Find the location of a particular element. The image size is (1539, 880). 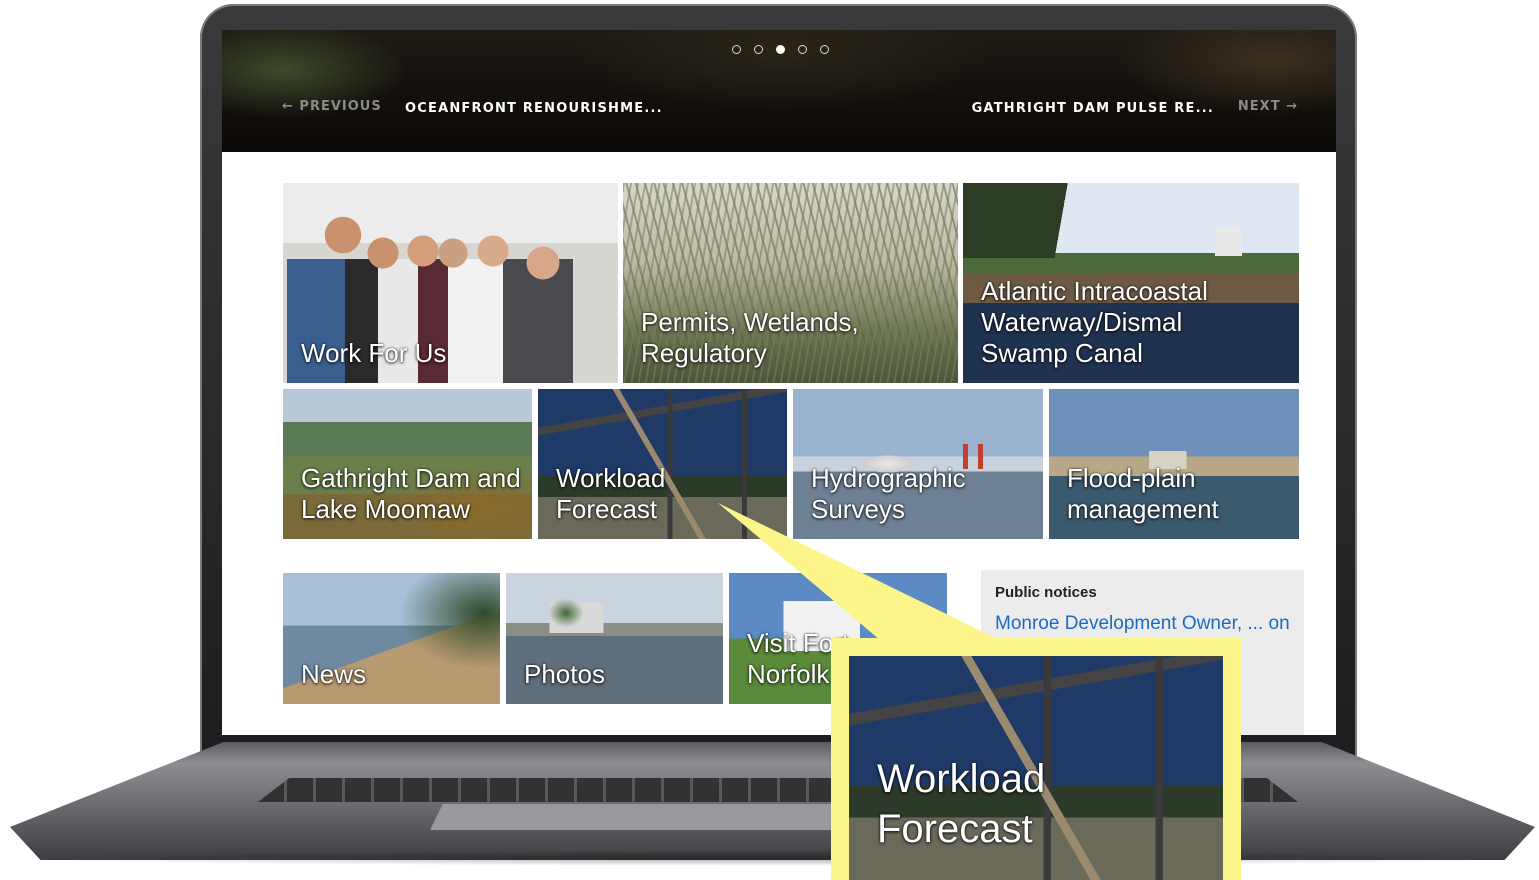

callout-workload-forecast-tile: Workload Forecast is located at coordinates (1036, 768).